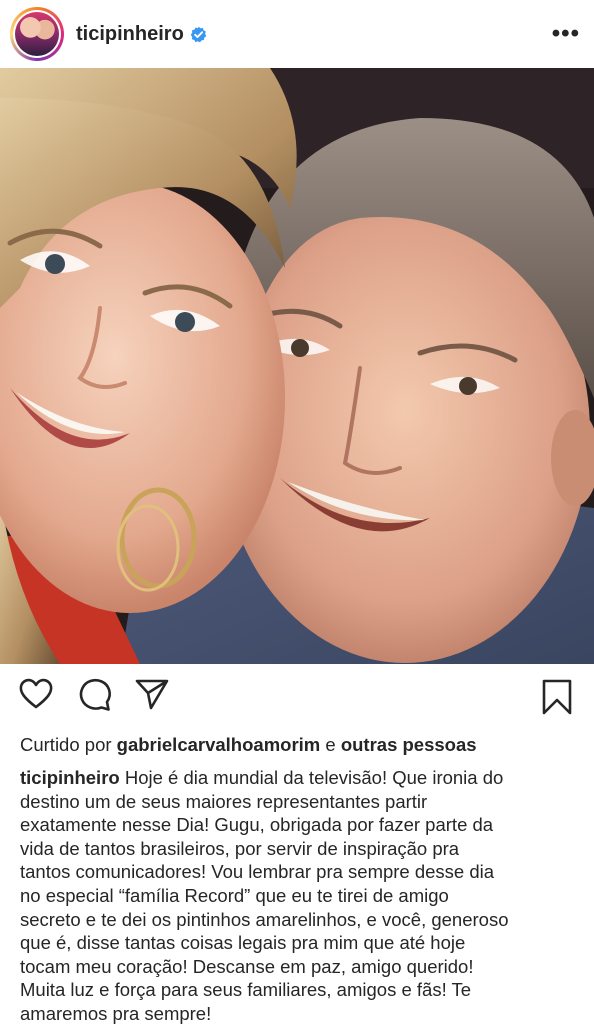 The height and width of the screenshot is (1026, 594). What do you see at coordinates (36, 694) in the screenshot?
I see `heart-icon` at bounding box center [36, 694].